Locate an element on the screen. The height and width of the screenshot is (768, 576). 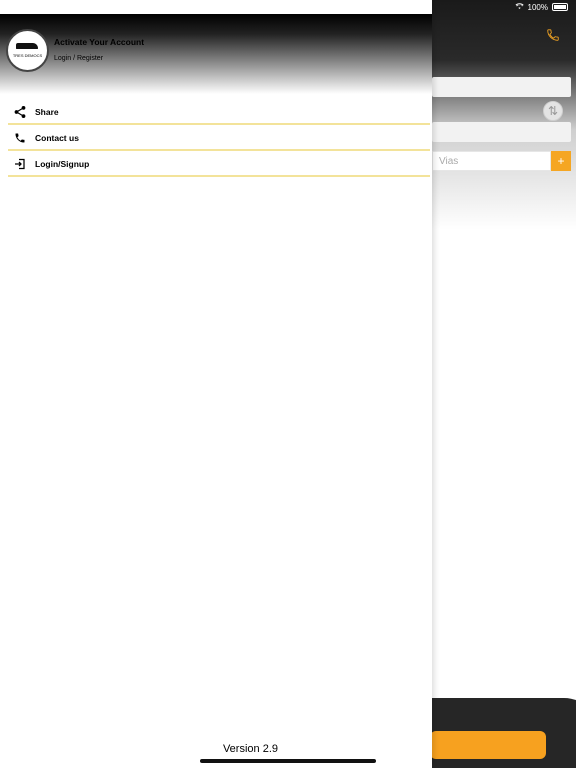
menu-item-label: Share is located at coordinates (47, 111).